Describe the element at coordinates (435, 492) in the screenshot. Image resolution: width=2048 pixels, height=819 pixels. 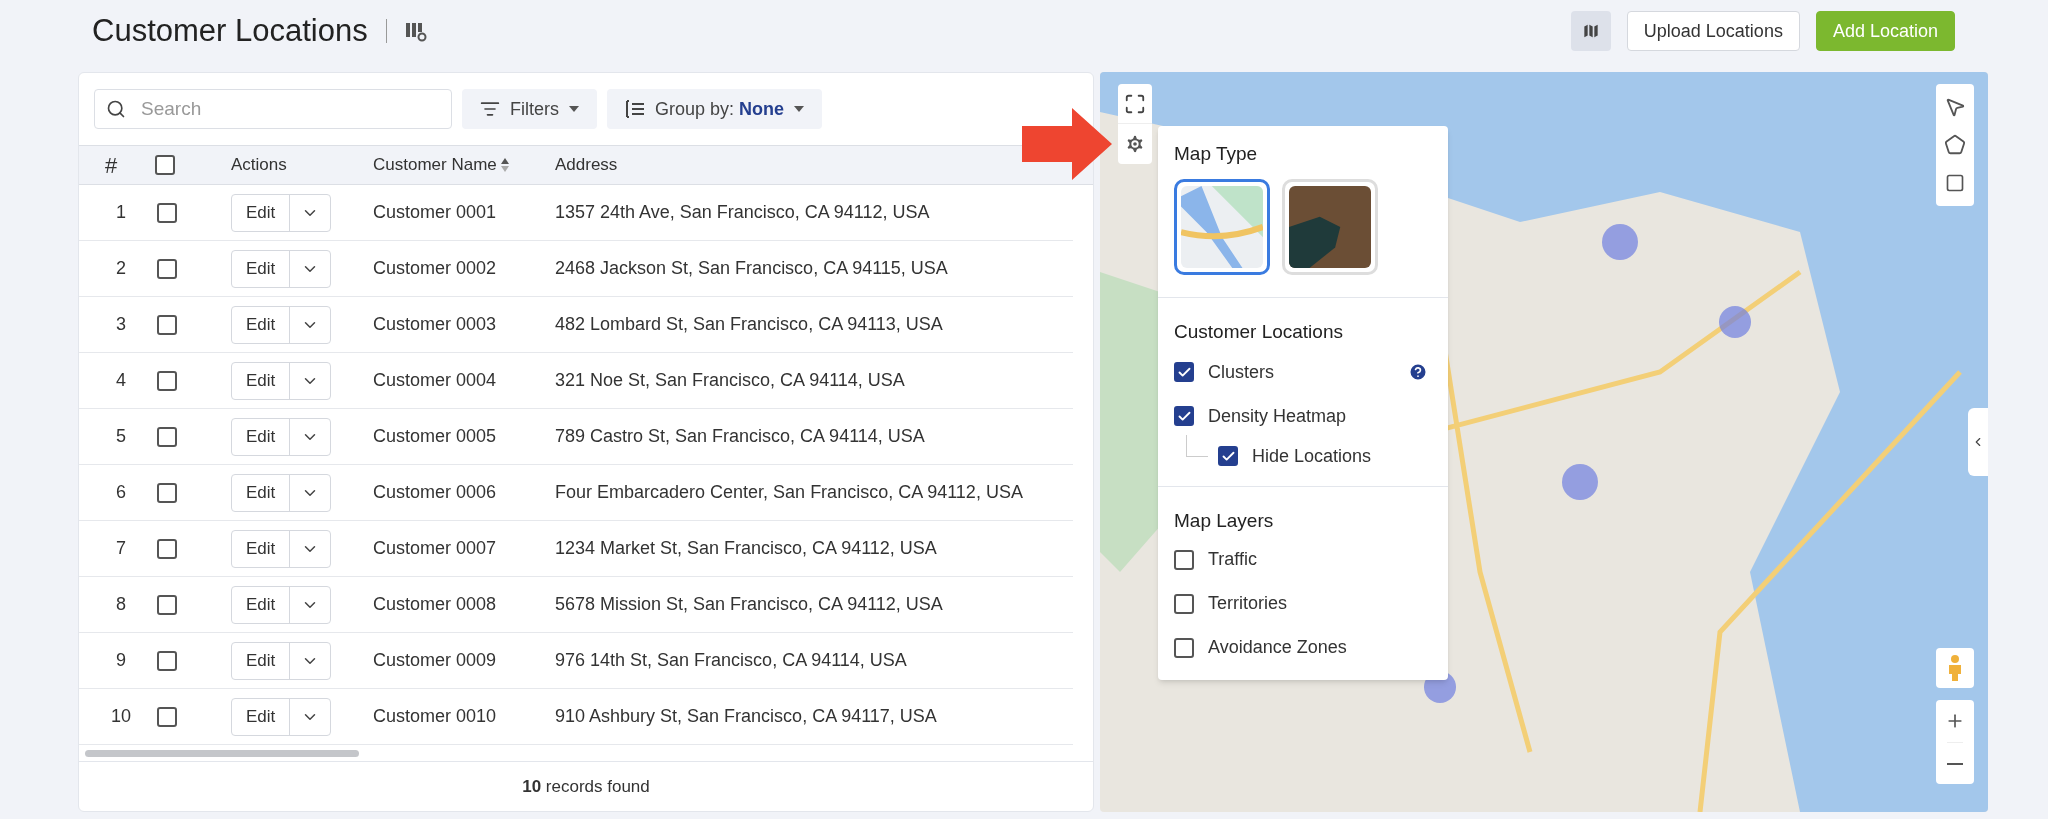
I see `customer-name-cell-text: Customer 0006` at that location.